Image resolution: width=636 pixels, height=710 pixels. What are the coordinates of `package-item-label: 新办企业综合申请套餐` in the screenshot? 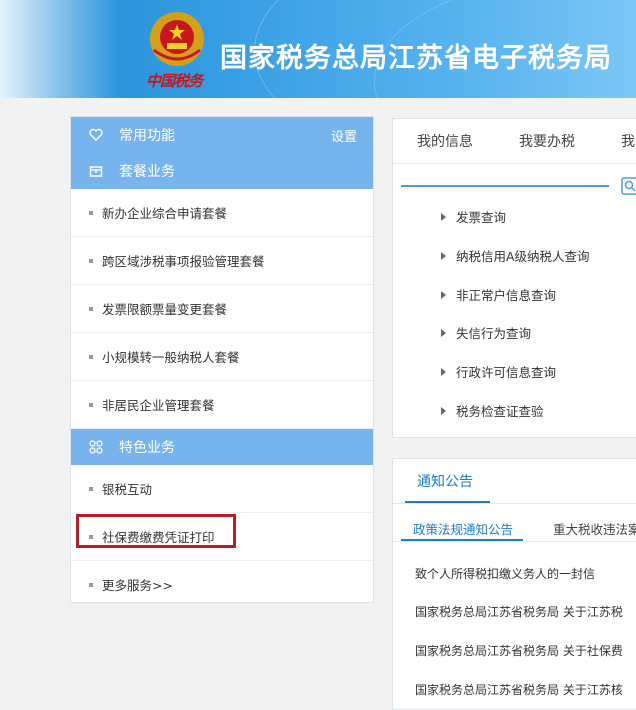 It's located at (165, 213).